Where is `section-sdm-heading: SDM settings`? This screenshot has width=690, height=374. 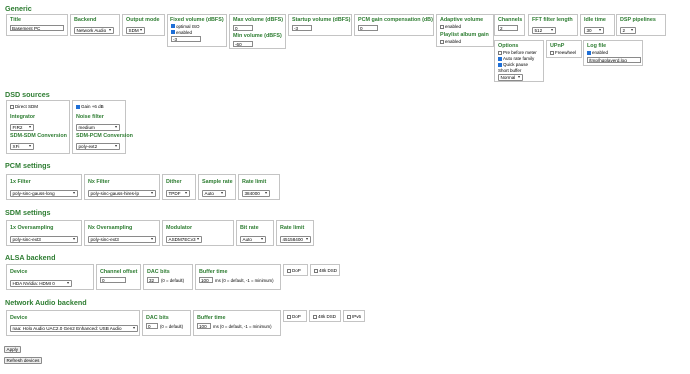
section-sdm-heading: SDM settings is located at coordinates (28, 212).